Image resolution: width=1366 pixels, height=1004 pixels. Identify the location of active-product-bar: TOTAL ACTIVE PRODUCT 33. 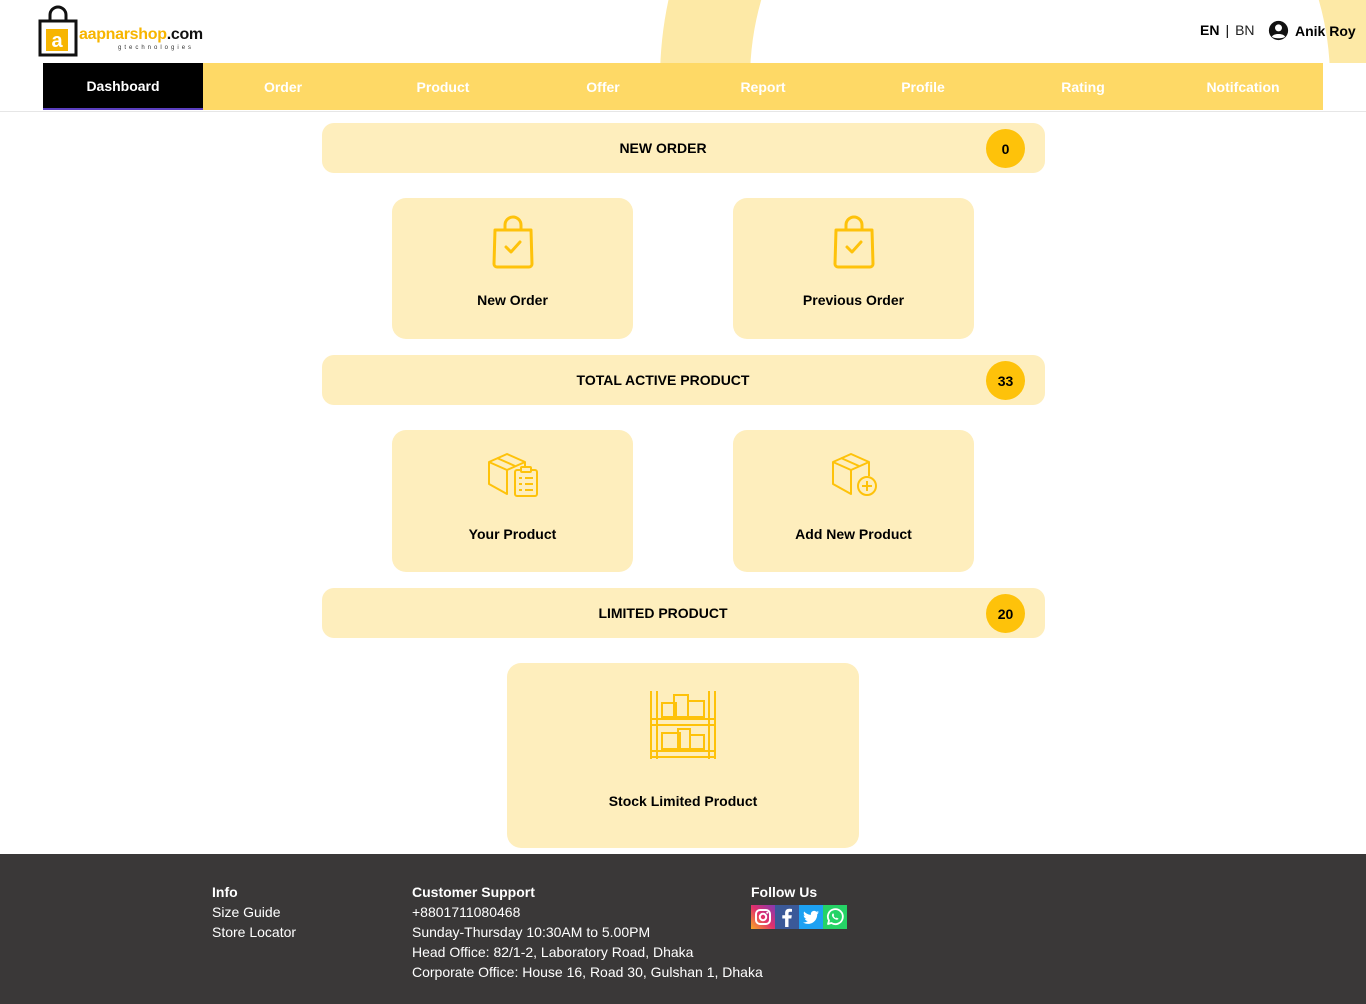
(683, 380).